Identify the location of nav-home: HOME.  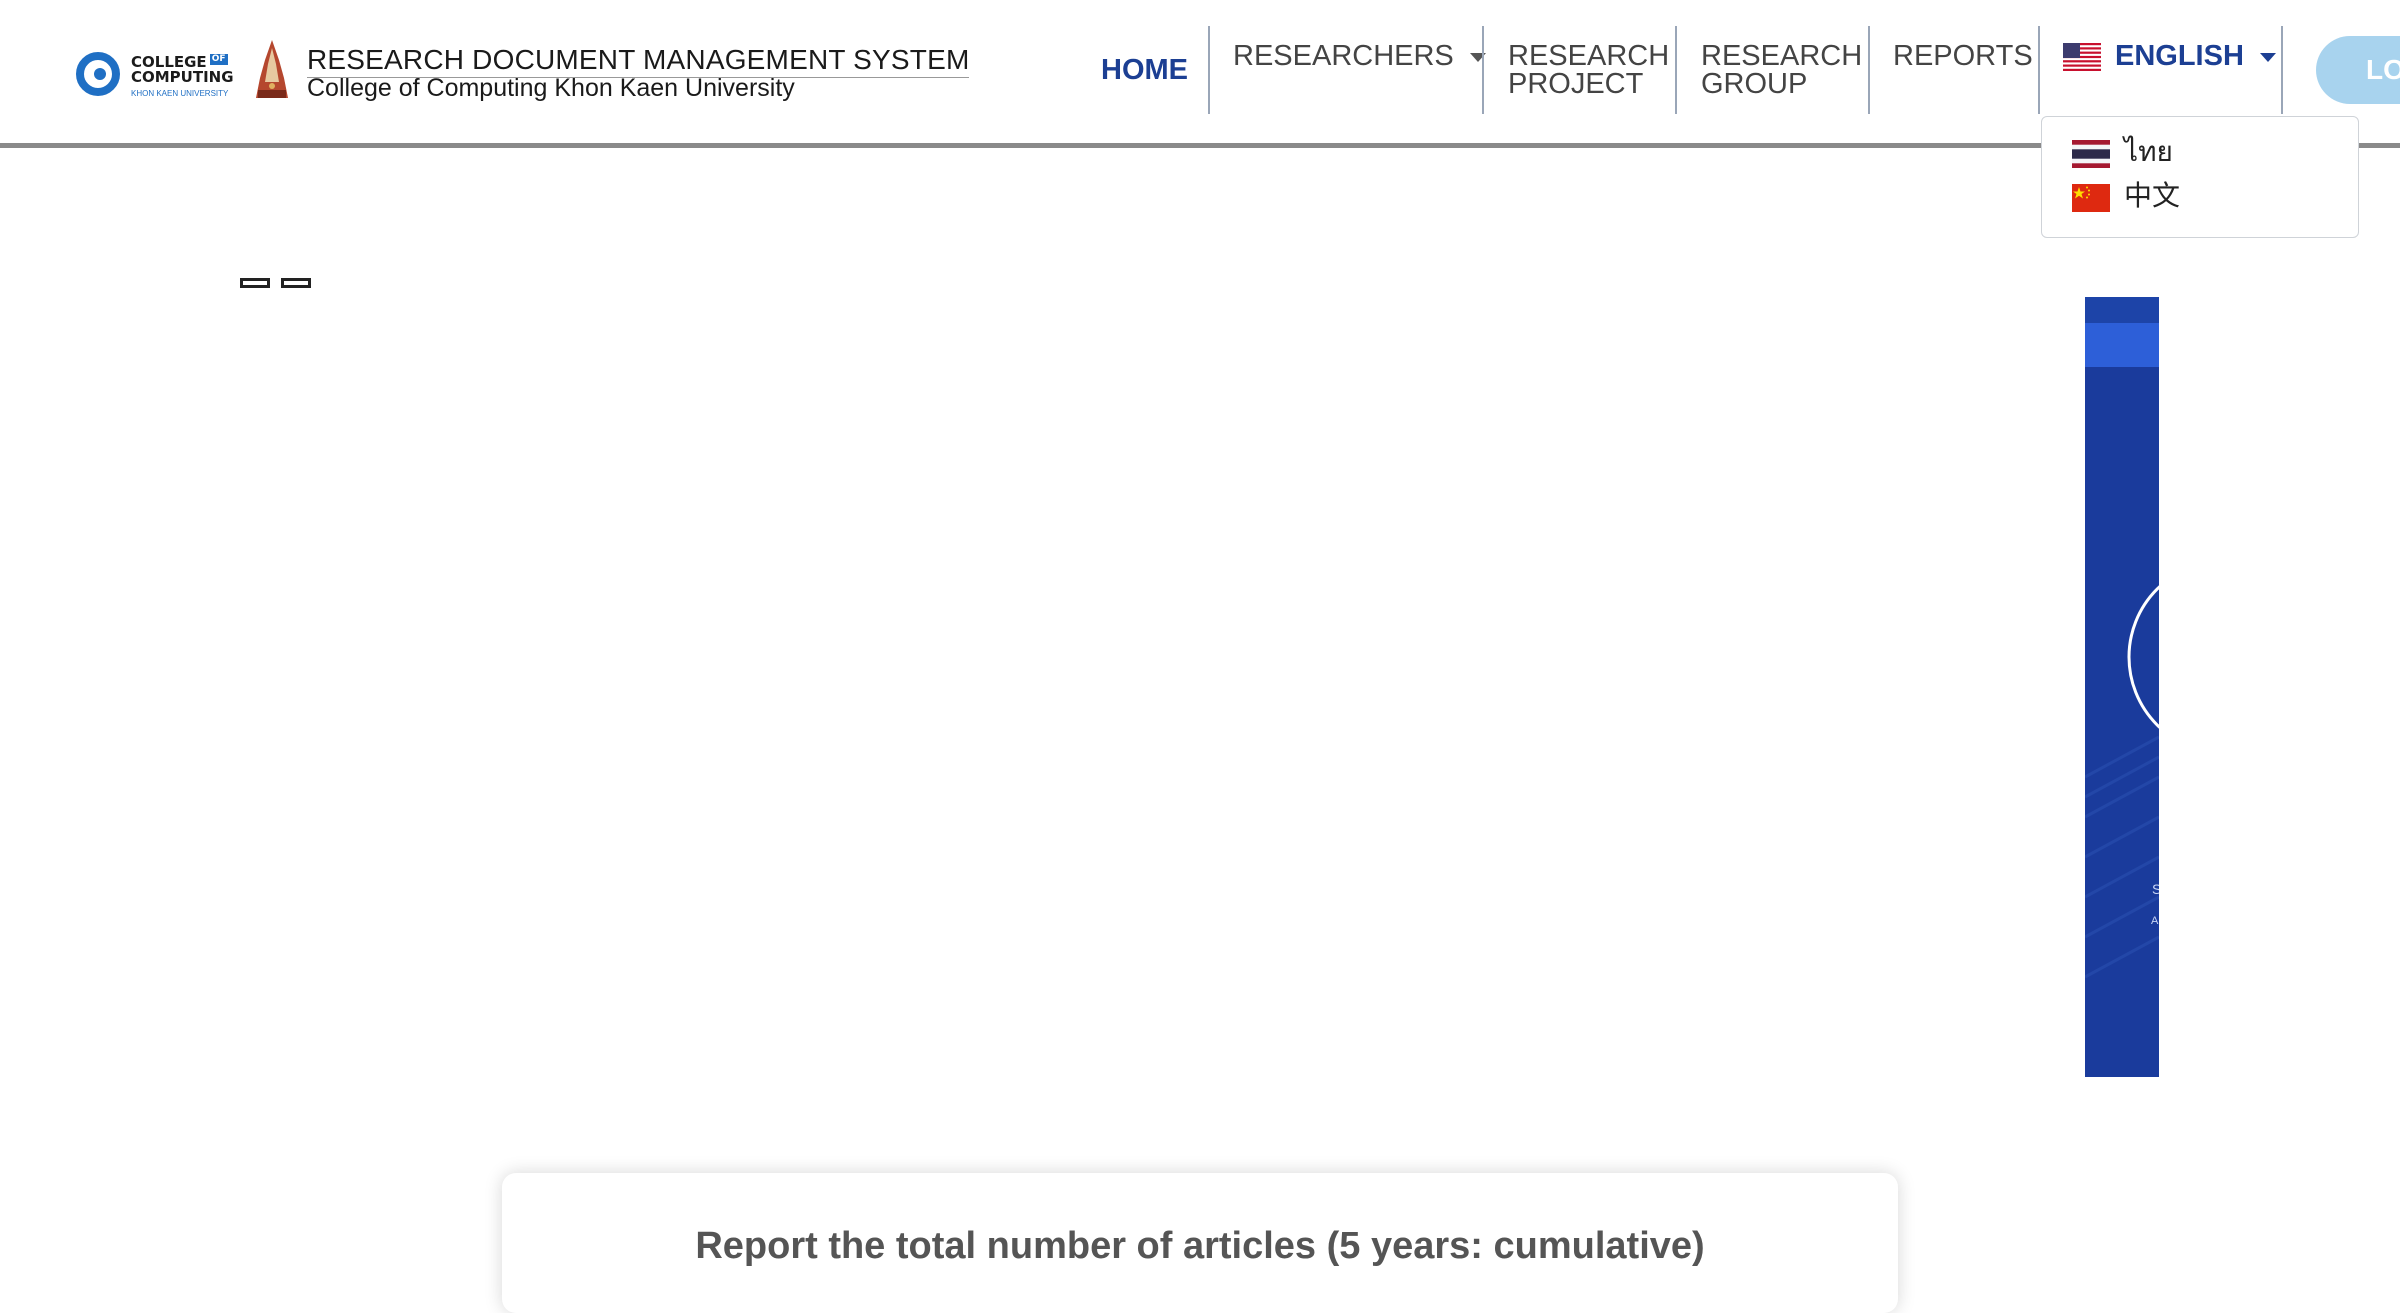
(1144, 70).